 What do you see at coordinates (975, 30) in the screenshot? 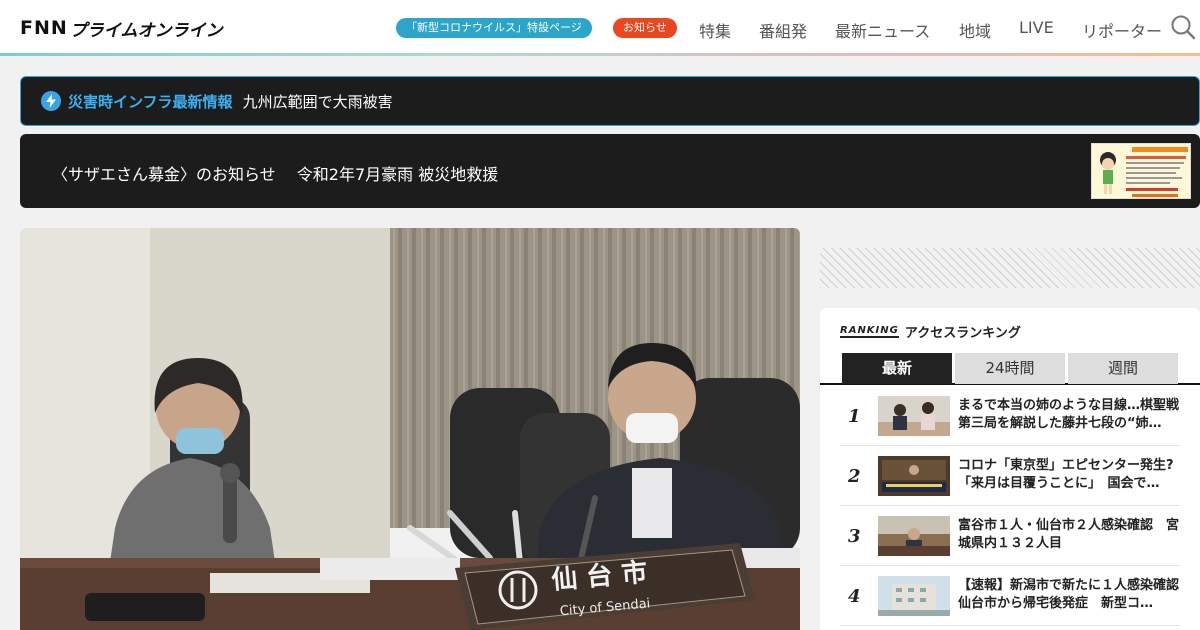
I see `nav-region: 地域` at bounding box center [975, 30].